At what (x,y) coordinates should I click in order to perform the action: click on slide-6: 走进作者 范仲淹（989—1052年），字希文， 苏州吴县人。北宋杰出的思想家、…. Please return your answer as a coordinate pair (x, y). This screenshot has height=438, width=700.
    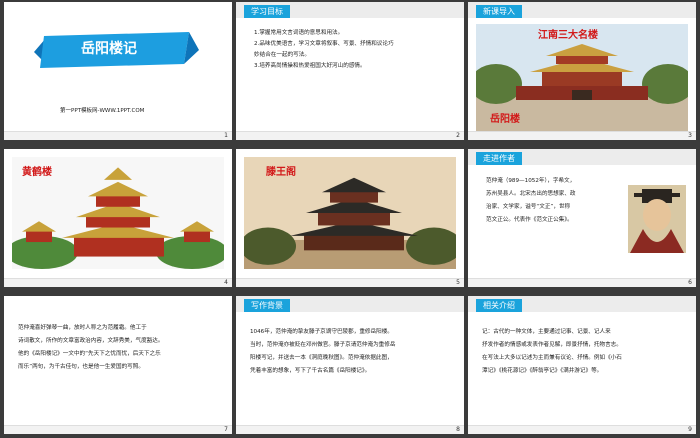
    Looking at the image, I should click on (582, 218).